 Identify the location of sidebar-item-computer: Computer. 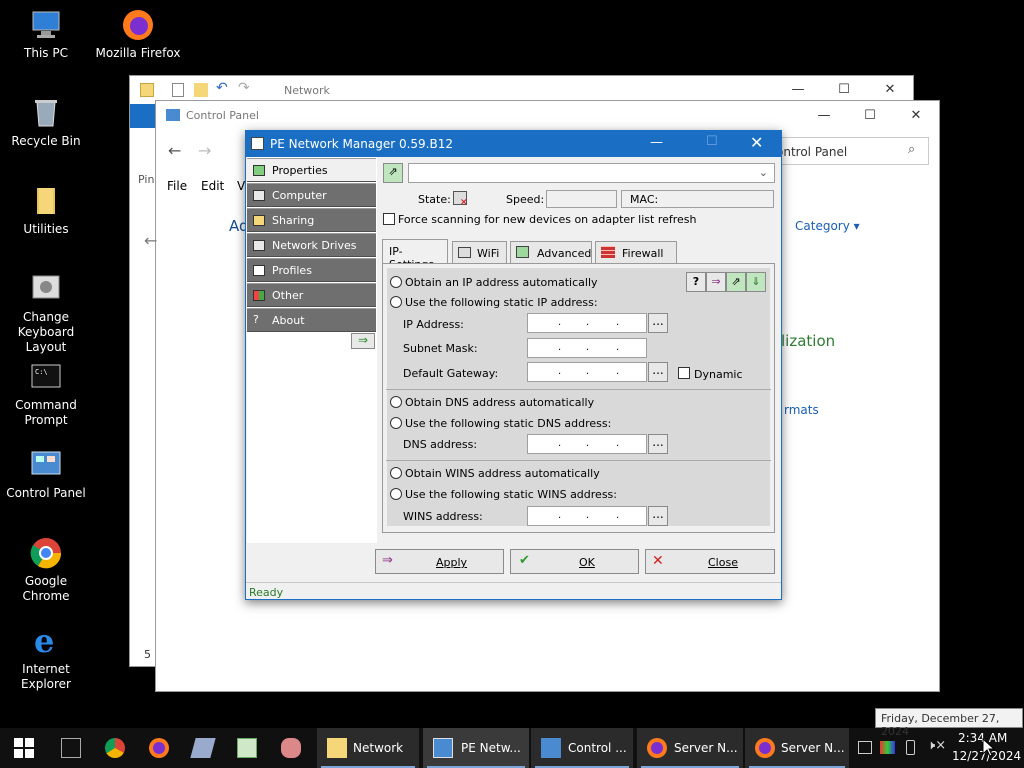
(311, 195).